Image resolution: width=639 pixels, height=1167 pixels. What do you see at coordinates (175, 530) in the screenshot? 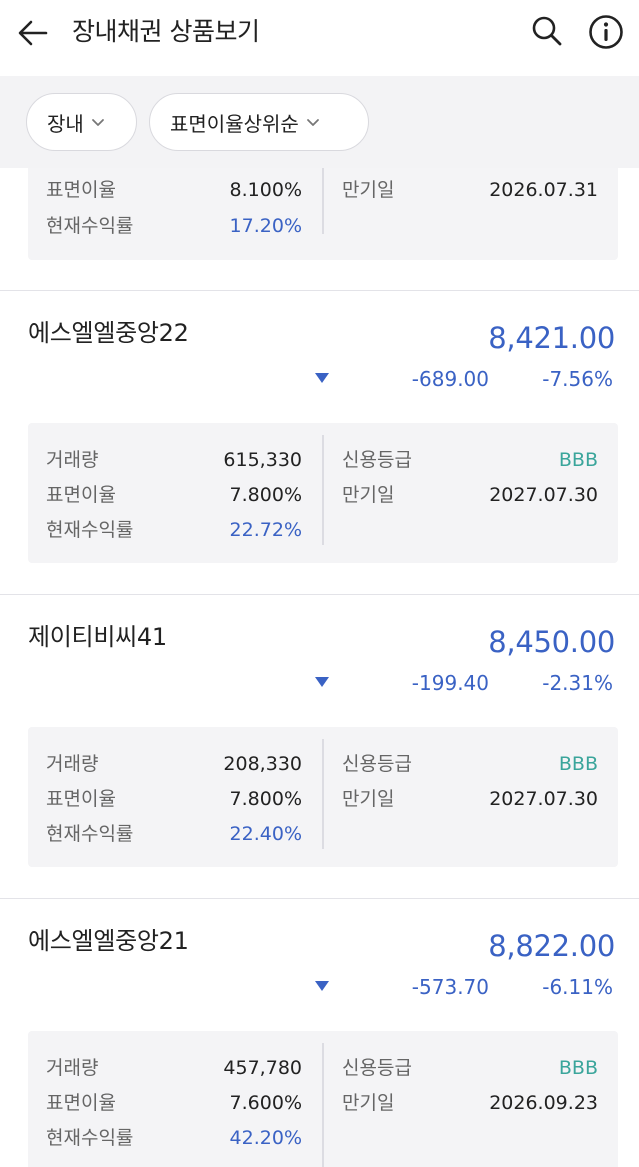
I see `current-yield-row: 현재수익률 22.72%` at bounding box center [175, 530].